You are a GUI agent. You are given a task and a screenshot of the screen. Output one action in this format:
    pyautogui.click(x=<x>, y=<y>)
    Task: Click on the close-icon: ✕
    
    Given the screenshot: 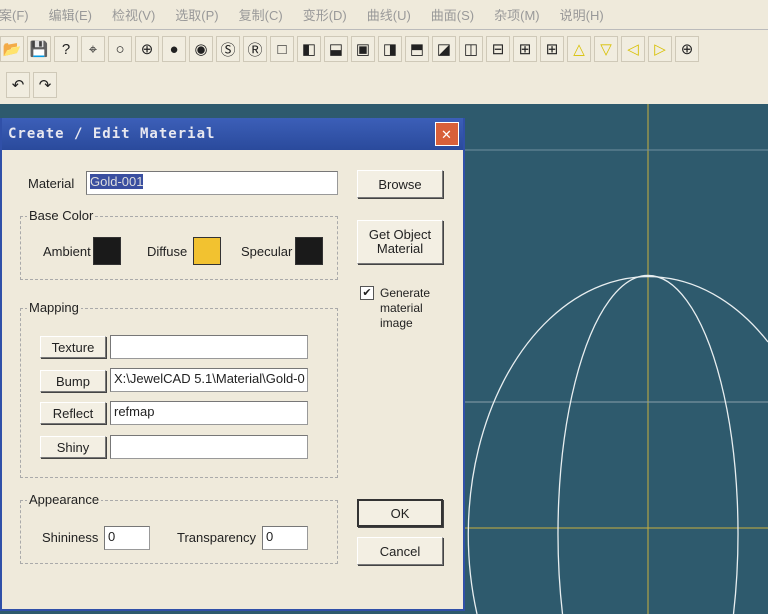 What is the action you would take?
    pyautogui.click(x=447, y=134)
    